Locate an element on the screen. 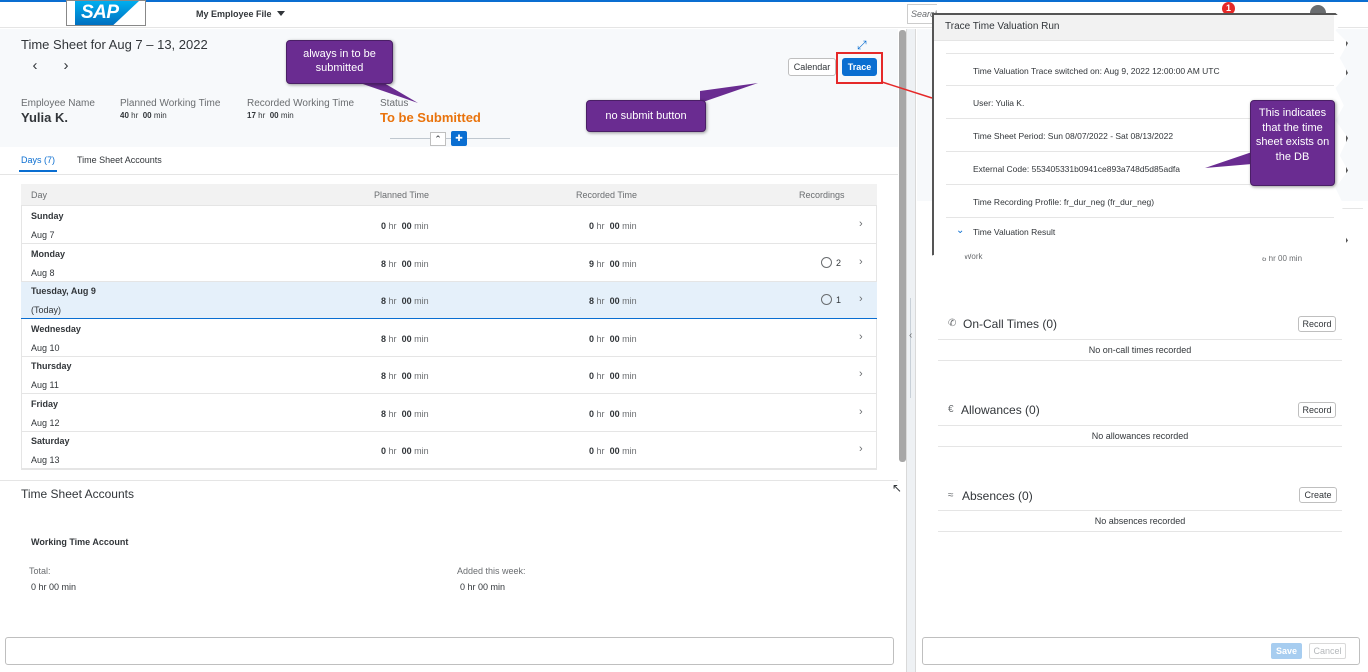 The image size is (1368, 672). fullscreen-icon: ⤢ is located at coordinates (863, 45).